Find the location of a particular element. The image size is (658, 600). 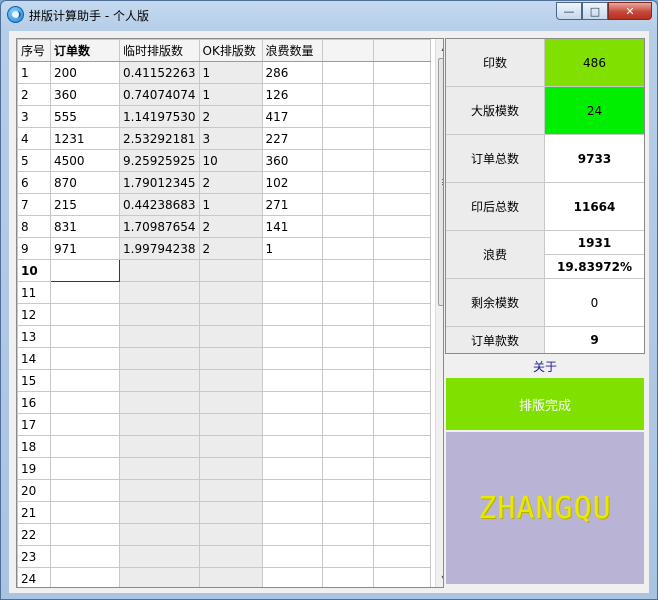

table-row: 16 is located at coordinates (224, 402).